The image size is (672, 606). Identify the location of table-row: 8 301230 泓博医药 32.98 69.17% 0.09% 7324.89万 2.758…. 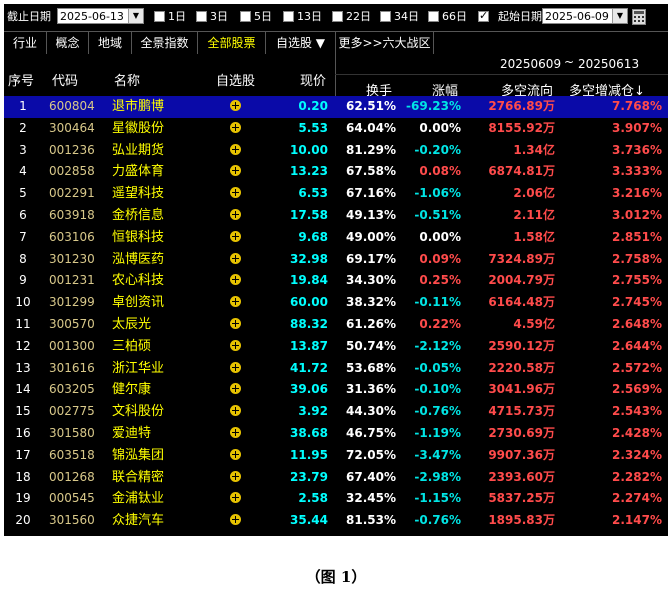
(336, 260).